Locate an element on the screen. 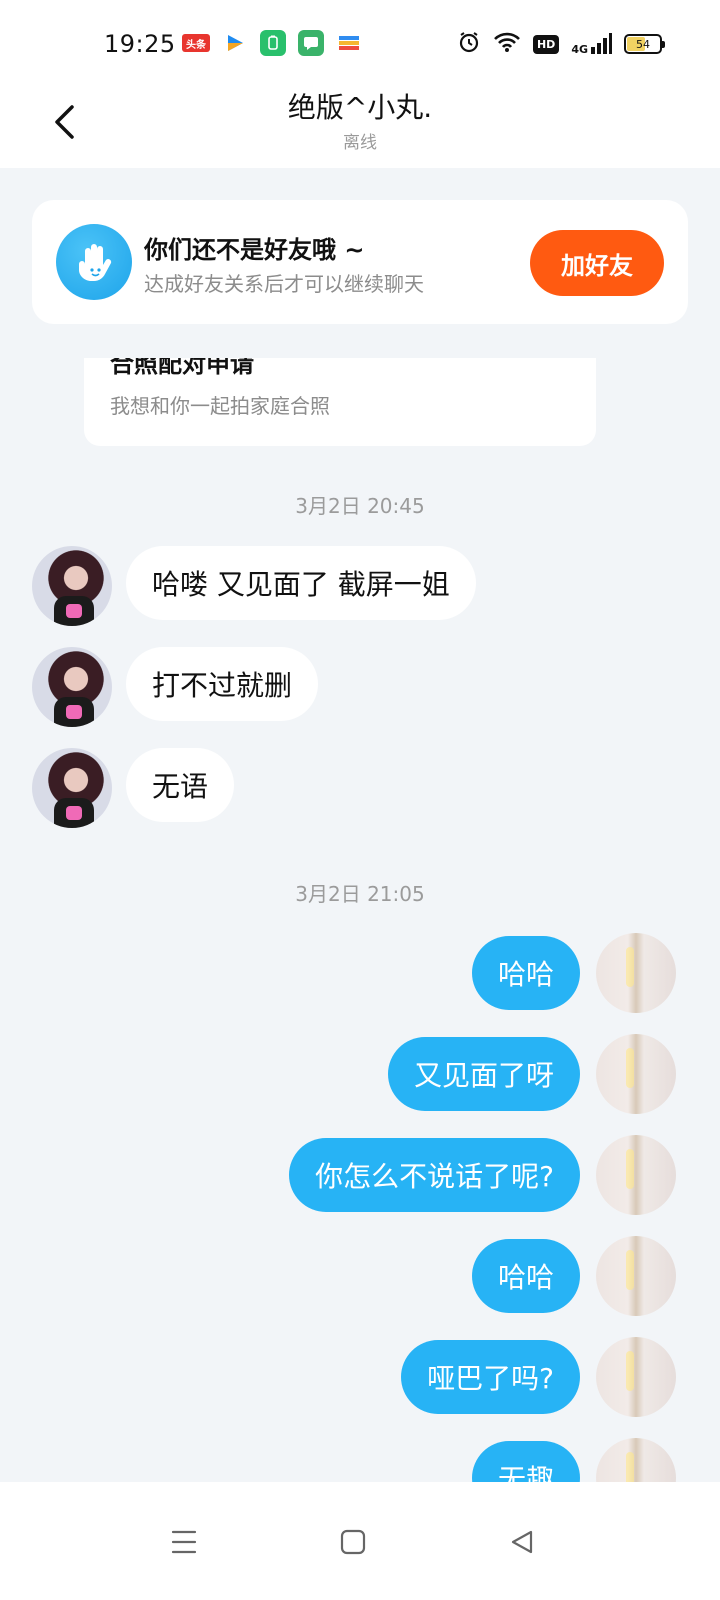  message-app-icon is located at coordinates (311, 43).